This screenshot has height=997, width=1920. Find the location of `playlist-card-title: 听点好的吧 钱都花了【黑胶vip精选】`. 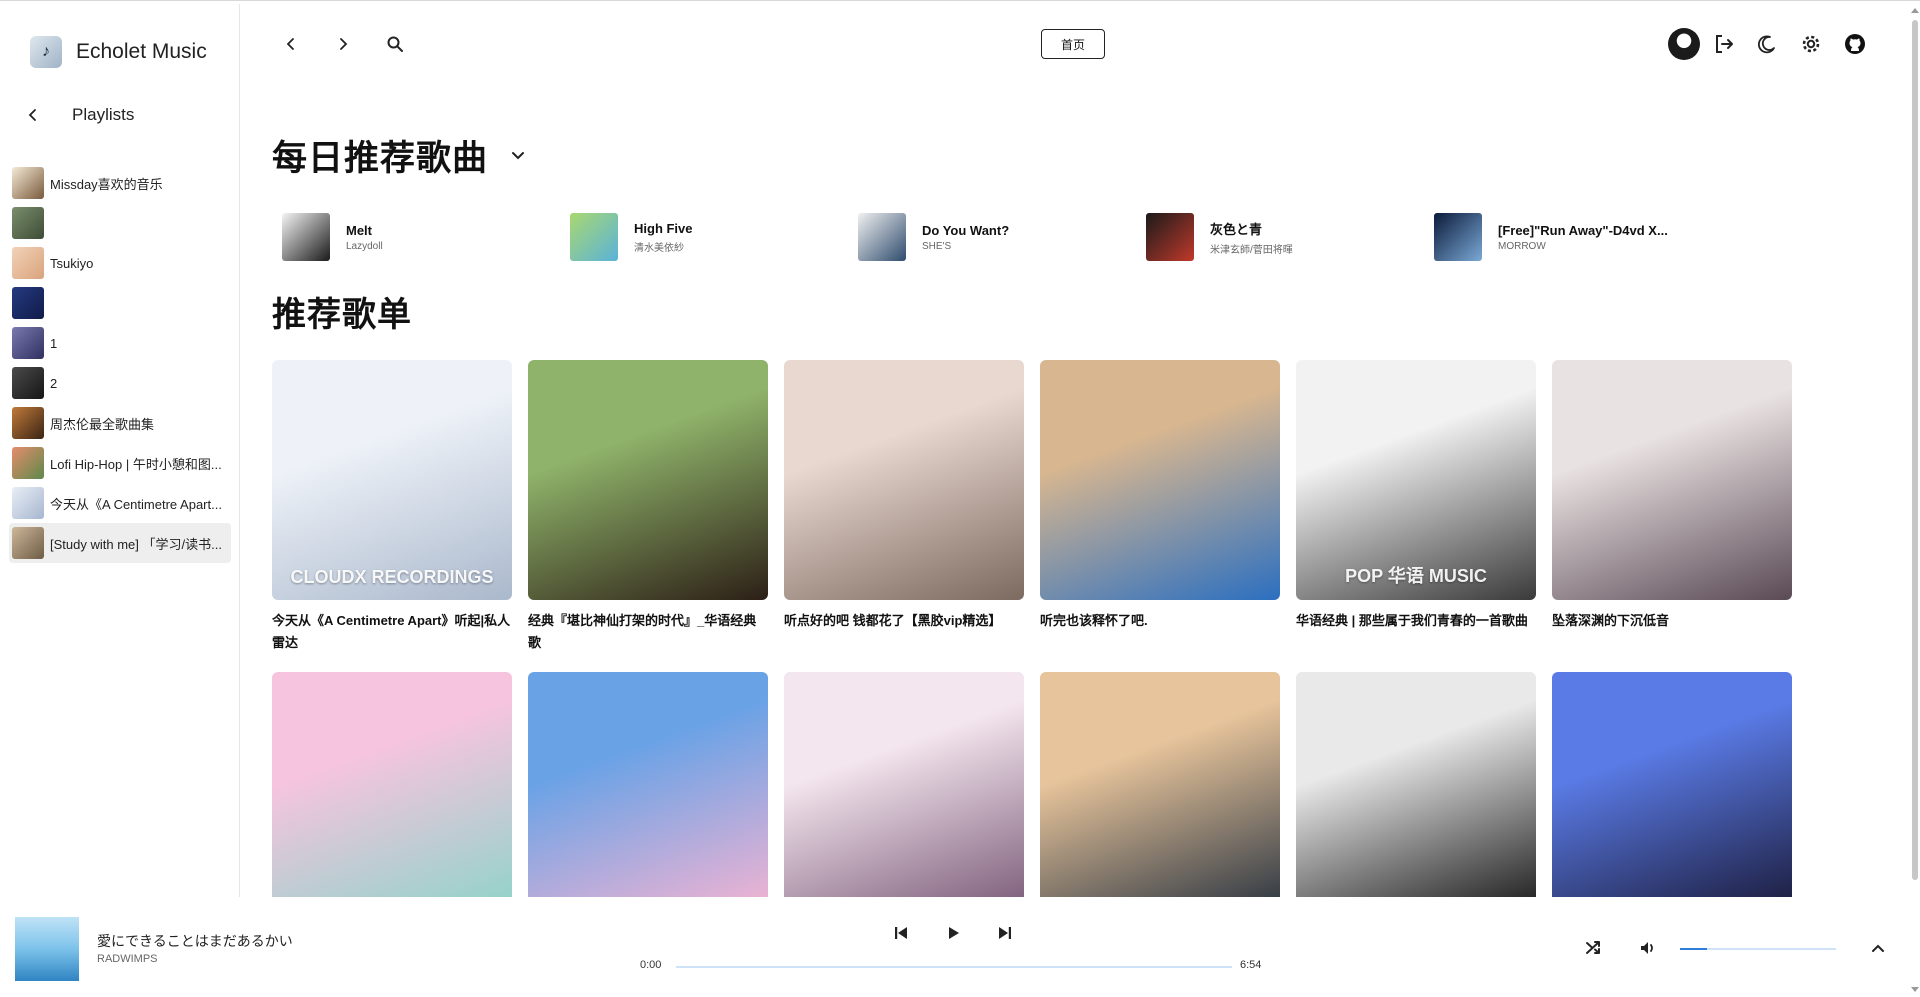

playlist-card-title: 听点好的吧 钱都花了【黑胶vip精选】 is located at coordinates (893, 620).